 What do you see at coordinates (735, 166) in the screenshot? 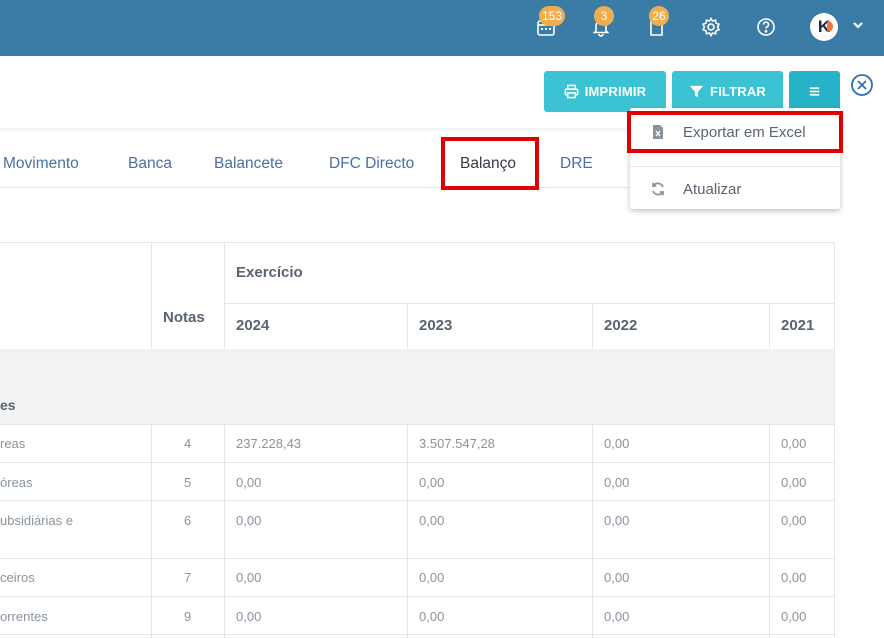
I see `dropdown-divider` at bounding box center [735, 166].